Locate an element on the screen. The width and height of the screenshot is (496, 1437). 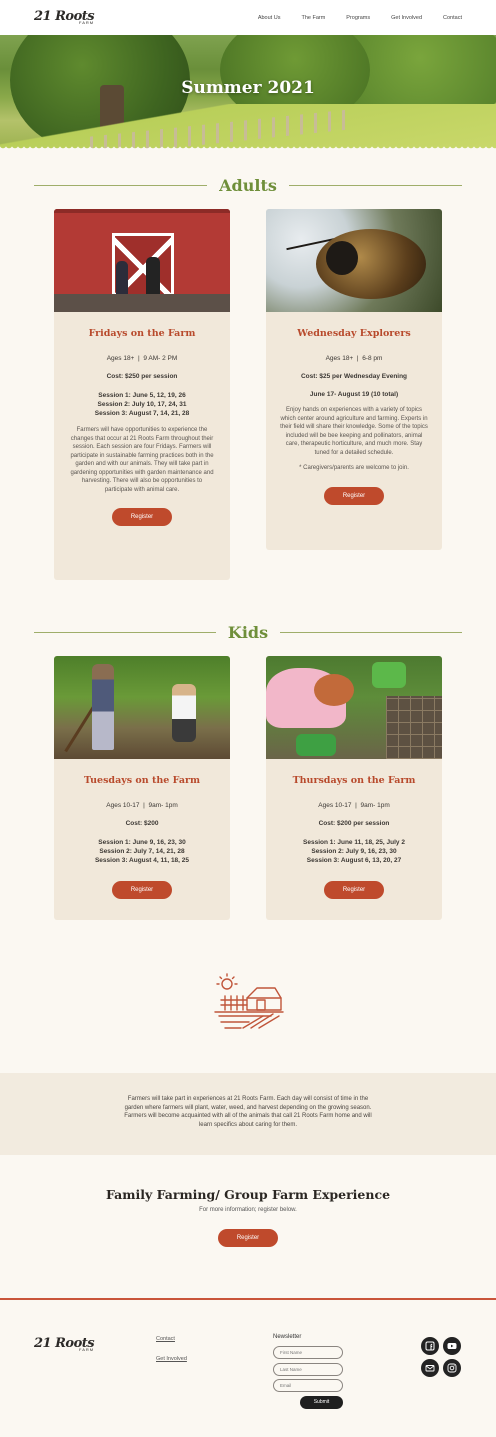
card-title: Wednesday Explorers is located at coordinates (354, 333).